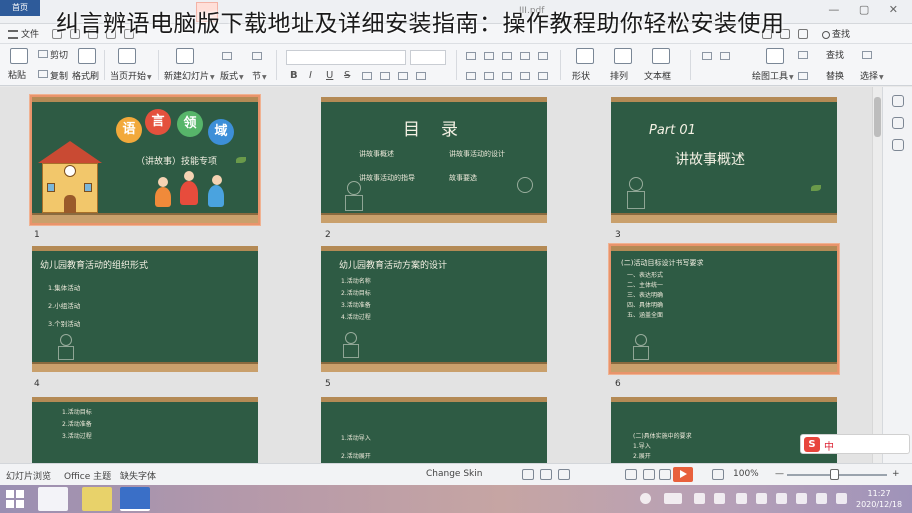  What do you see at coordinates (454, 474) in the screenshot?
I see `change-skin-button: Change Skin` at bounding box center [454, 474].